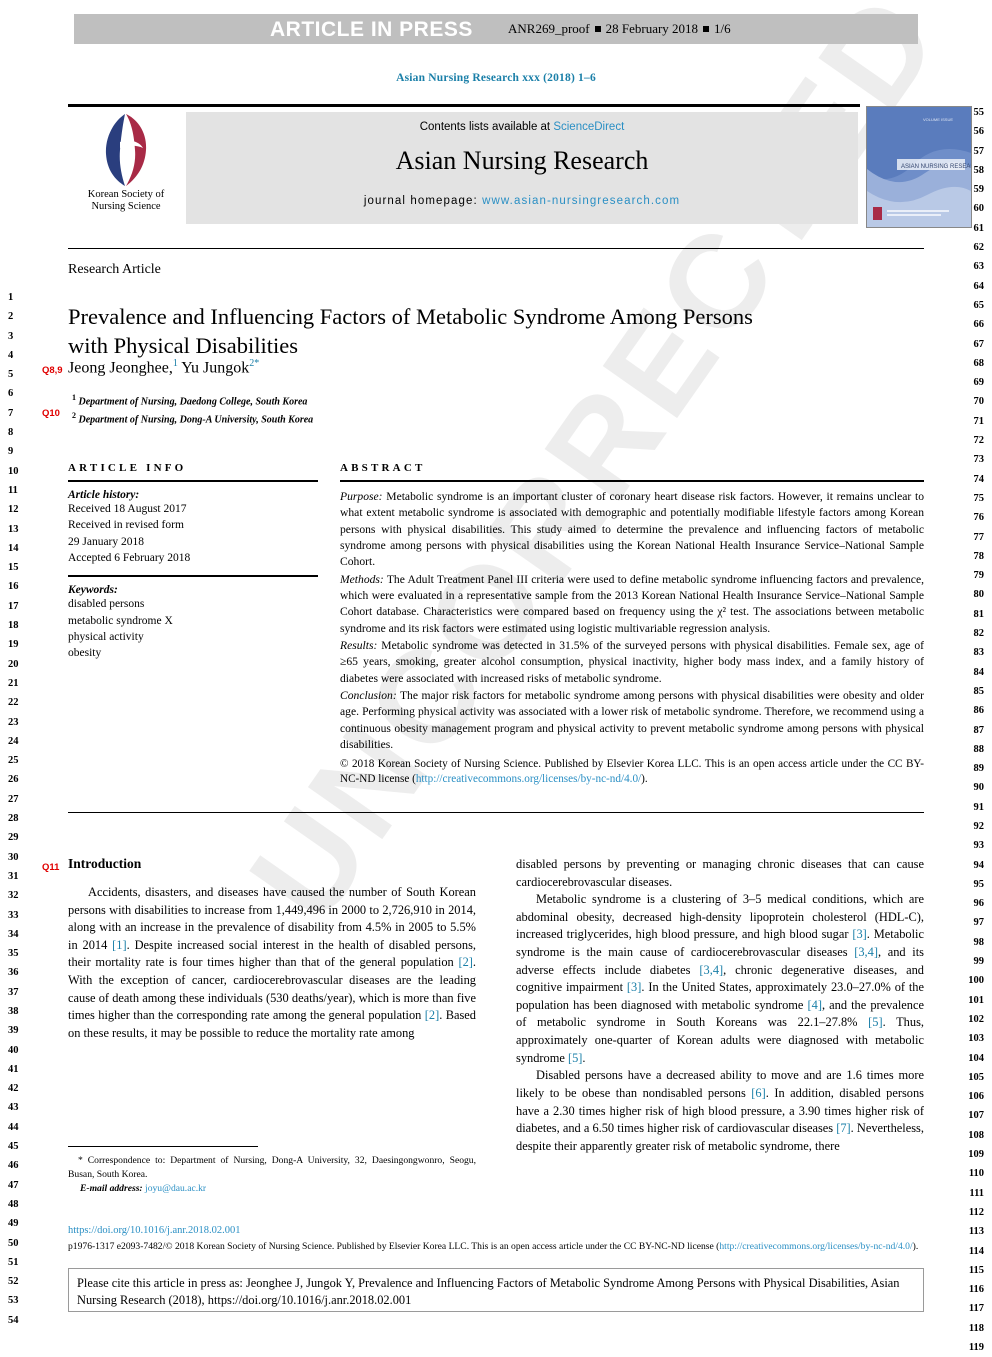 The height and width of the screenshot is (1357, 992). Describe the element at coordinates (13, 780) in the screenshot. I see `line-number: 26` at that location.